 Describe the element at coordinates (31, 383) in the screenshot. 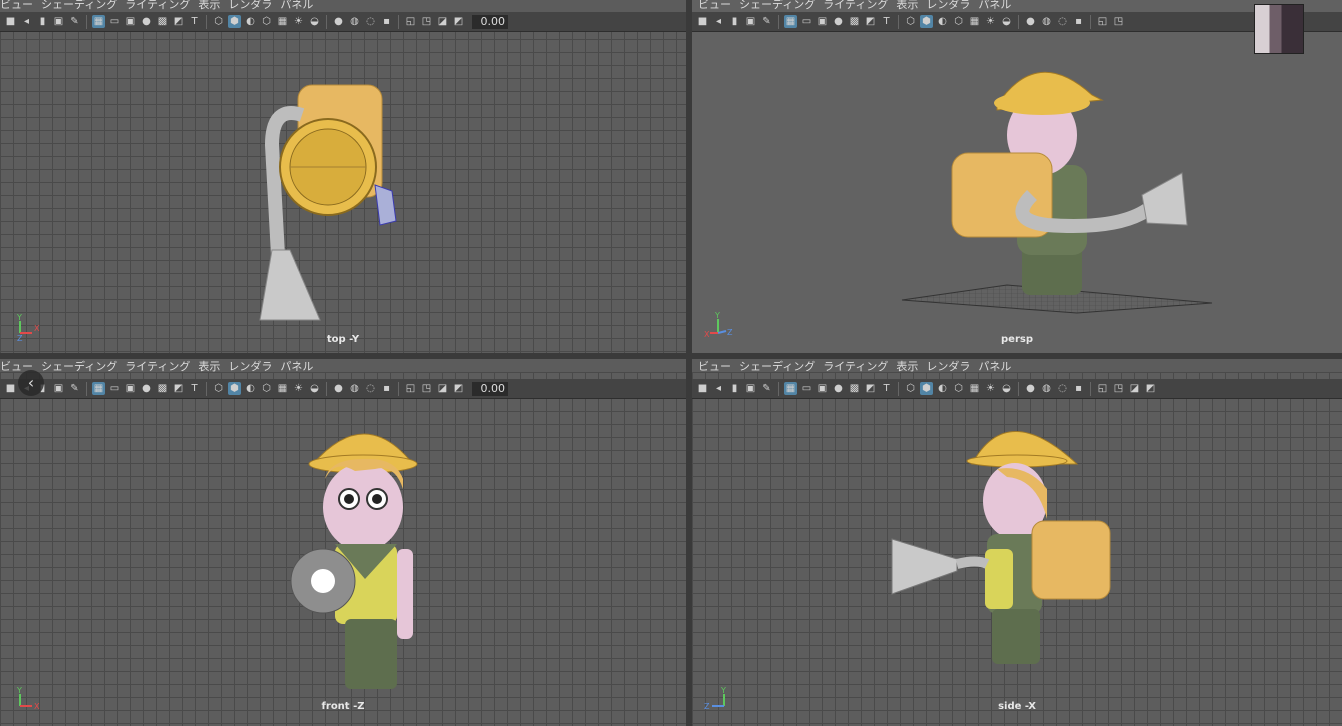

I see `back-arrow-icon: ‹` at that location.